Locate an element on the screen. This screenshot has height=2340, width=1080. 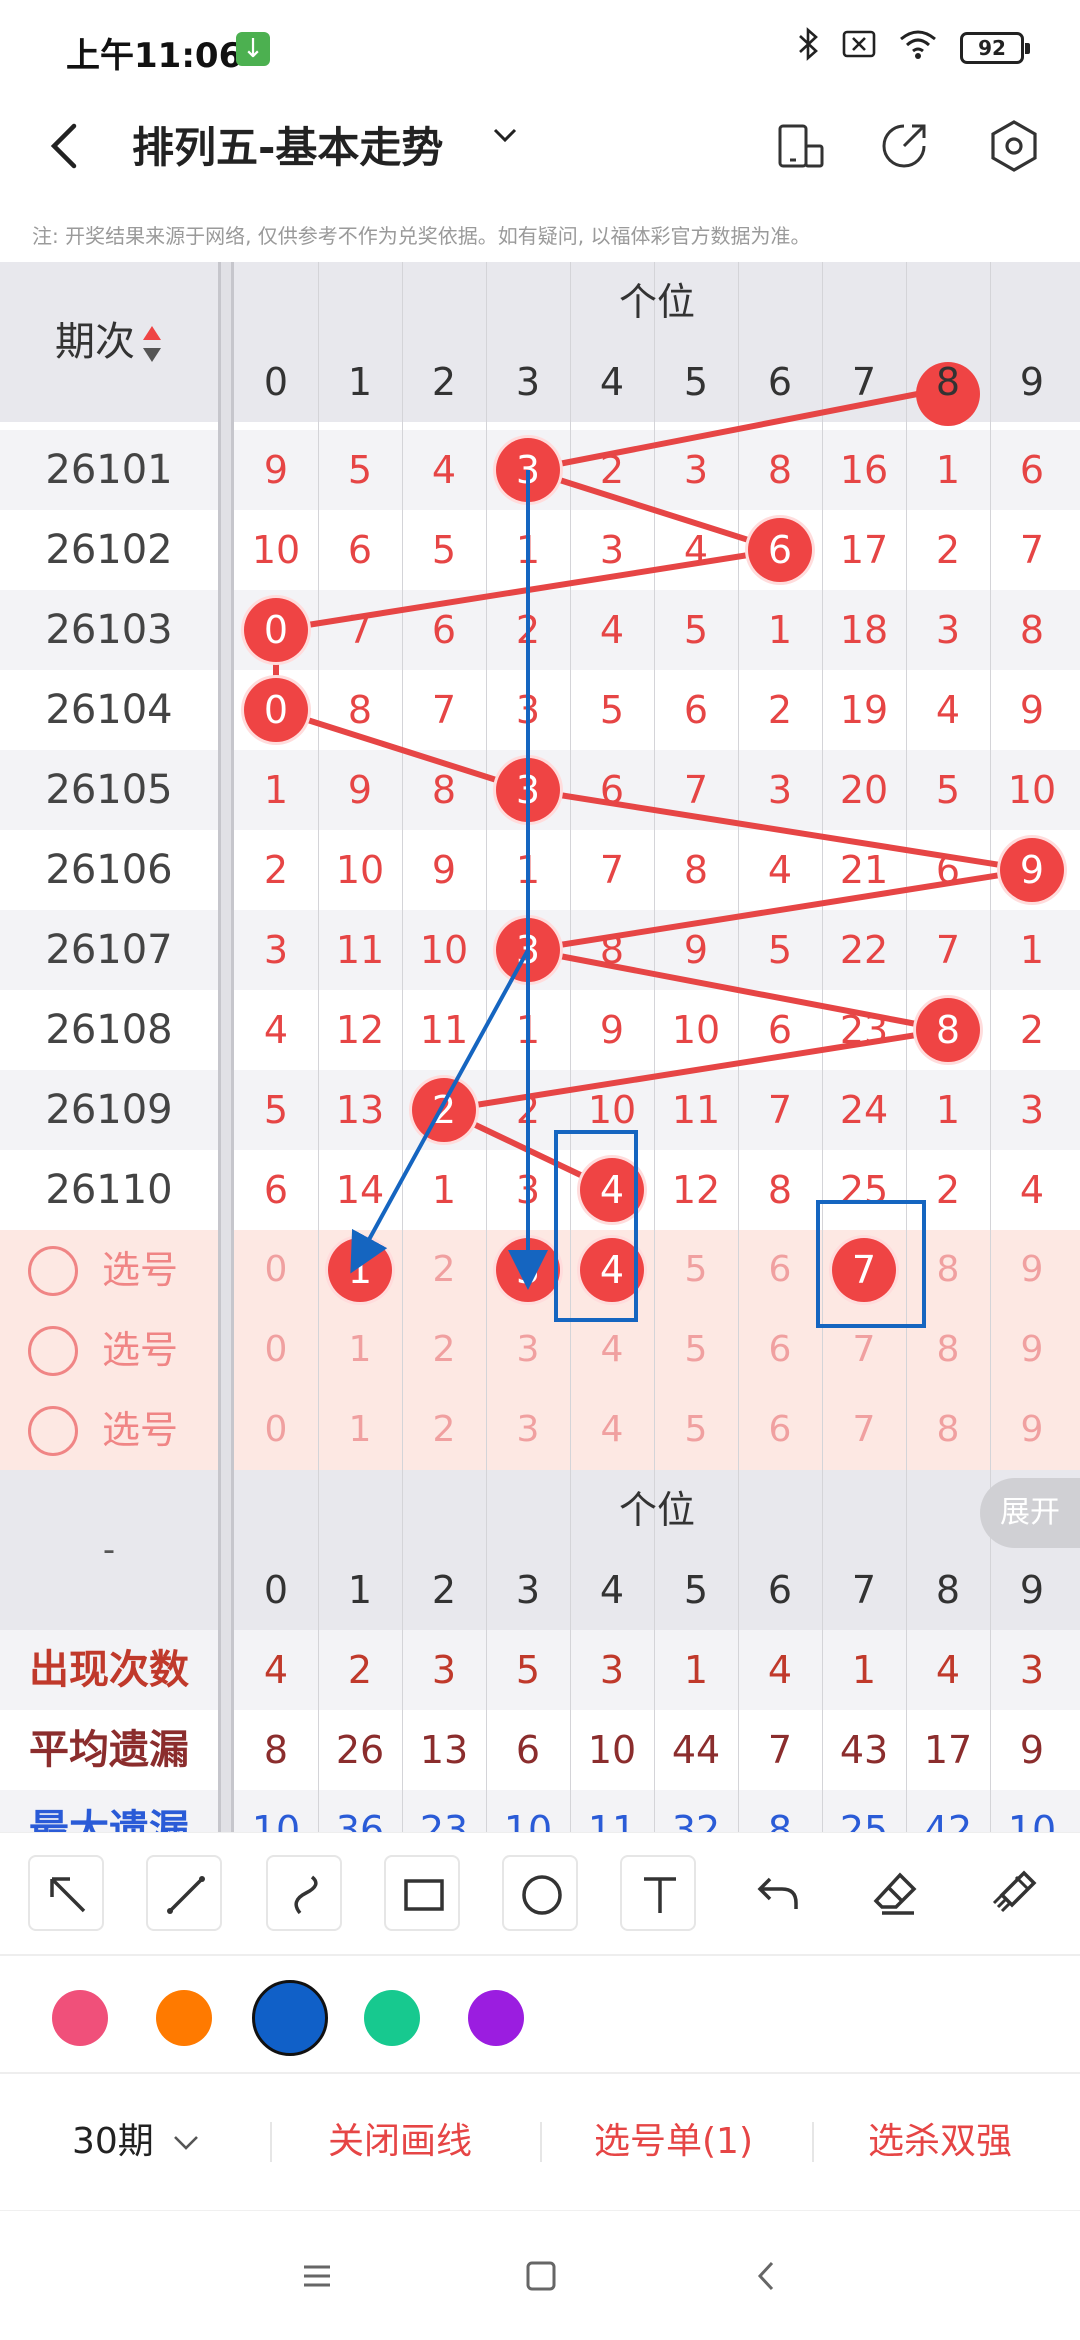
broom-icon is located at coordinates (1014, 1891).